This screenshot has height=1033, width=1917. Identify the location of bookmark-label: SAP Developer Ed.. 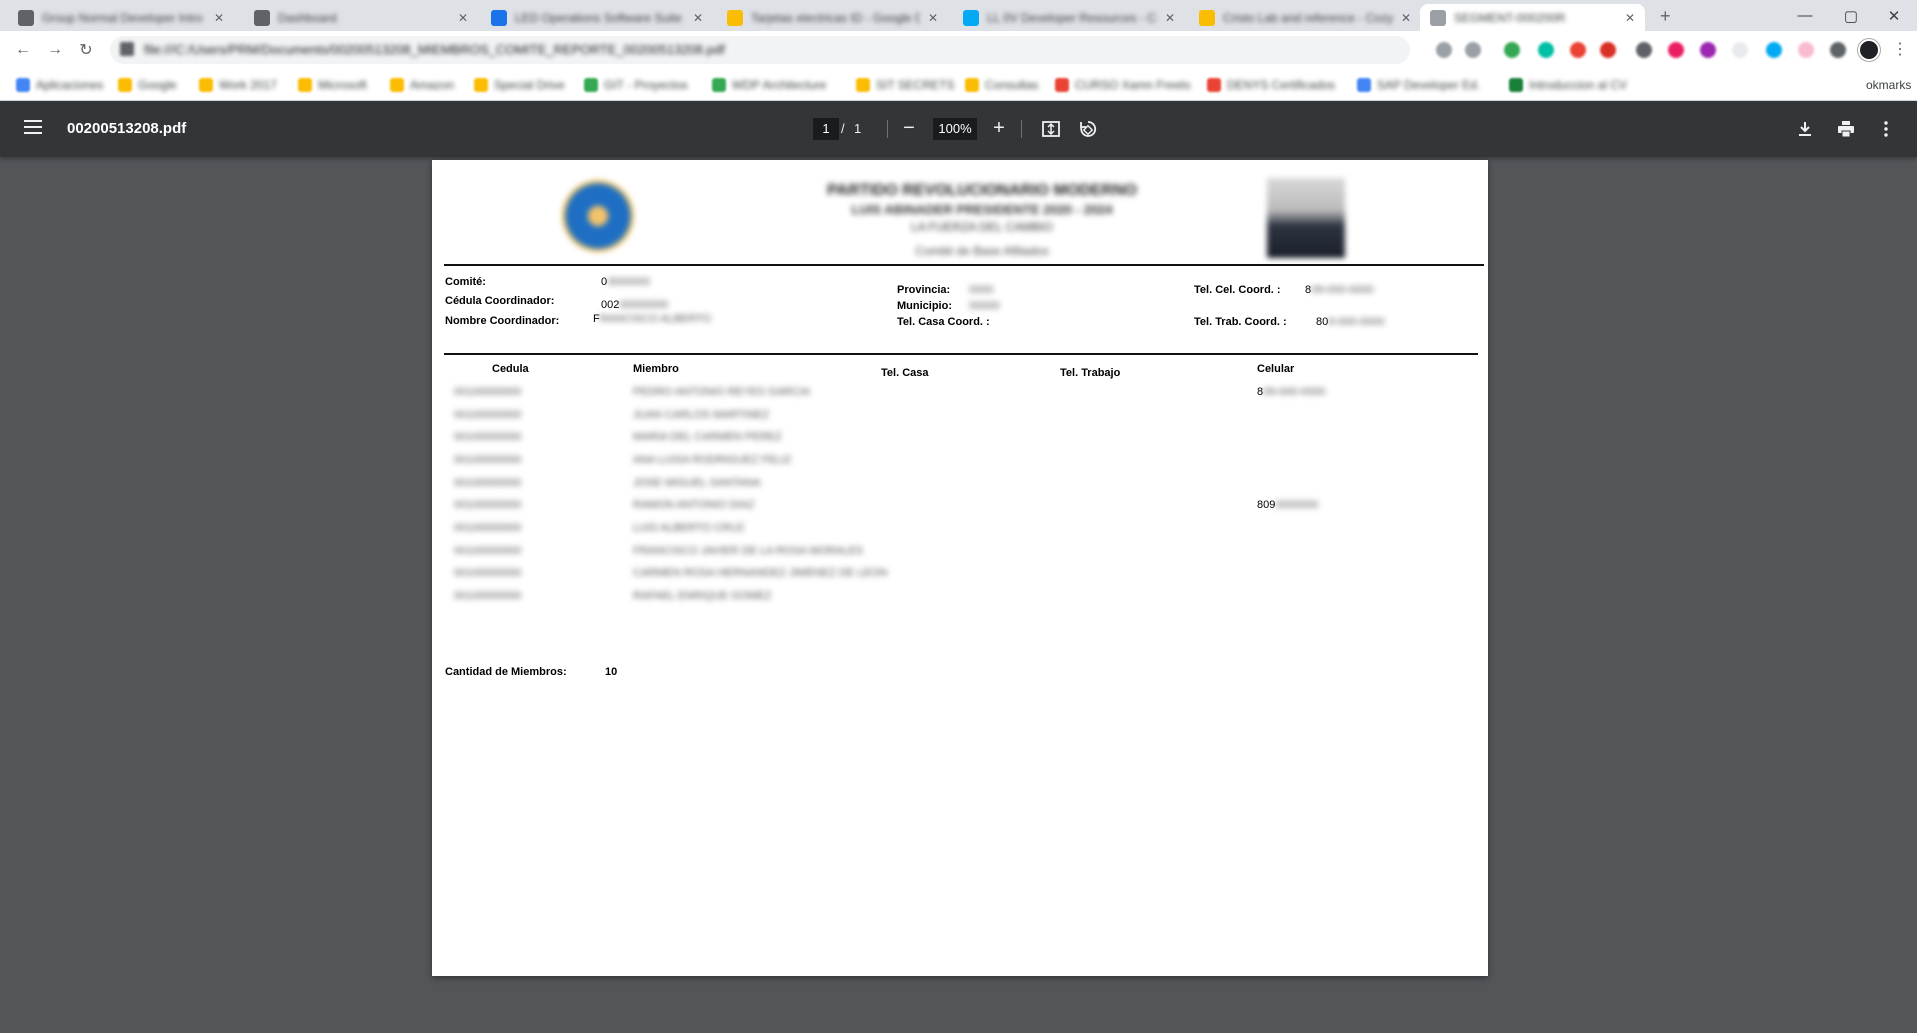
(1429, 85).